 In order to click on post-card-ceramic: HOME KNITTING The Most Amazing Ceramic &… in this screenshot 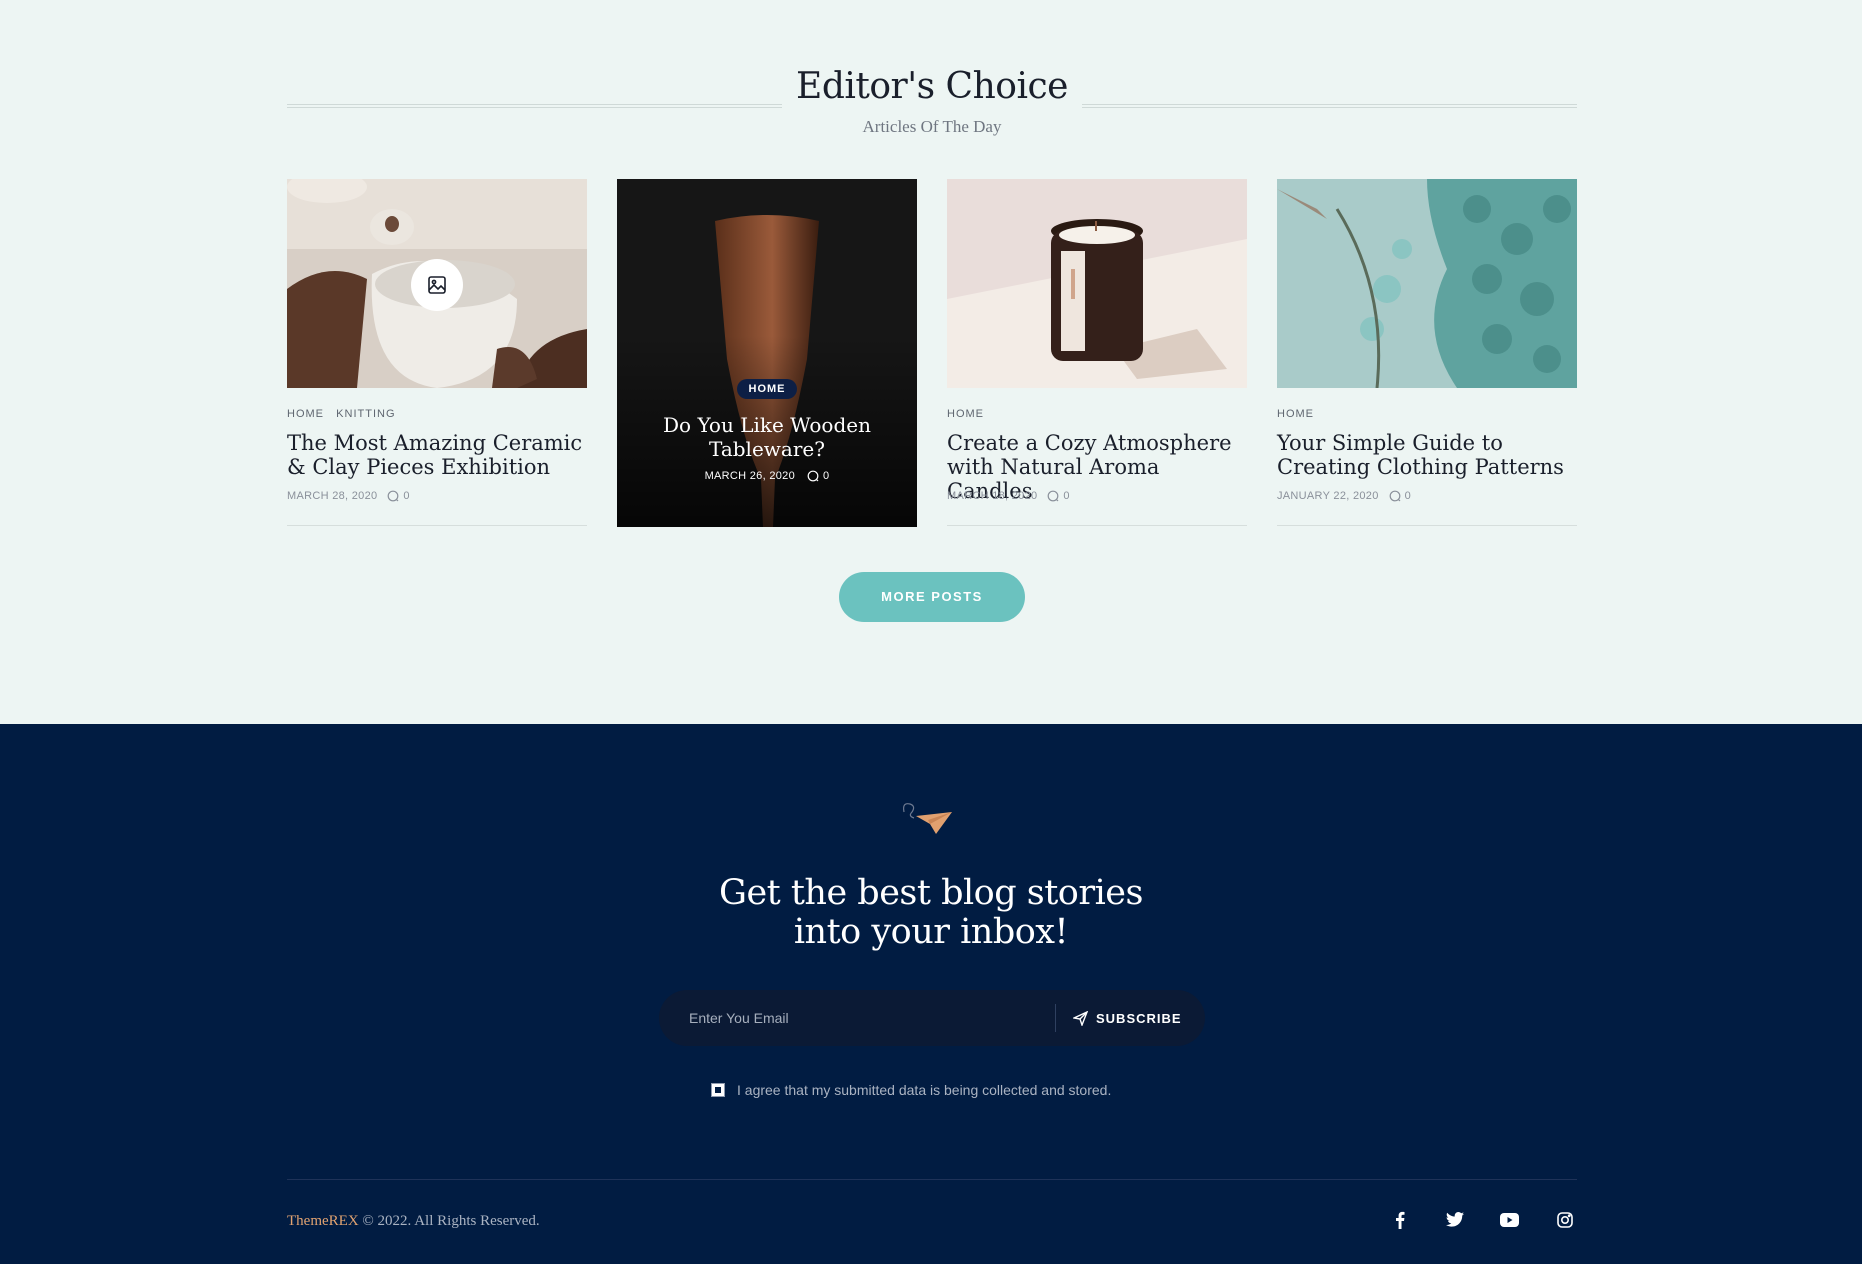, I will do `click(437, 353)`.